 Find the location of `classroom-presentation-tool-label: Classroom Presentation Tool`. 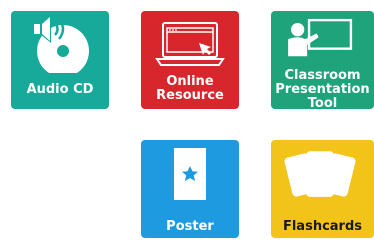

classroom-presentation-tool-label: Classroom Presentation Tool is located at coordinates (322, 89).